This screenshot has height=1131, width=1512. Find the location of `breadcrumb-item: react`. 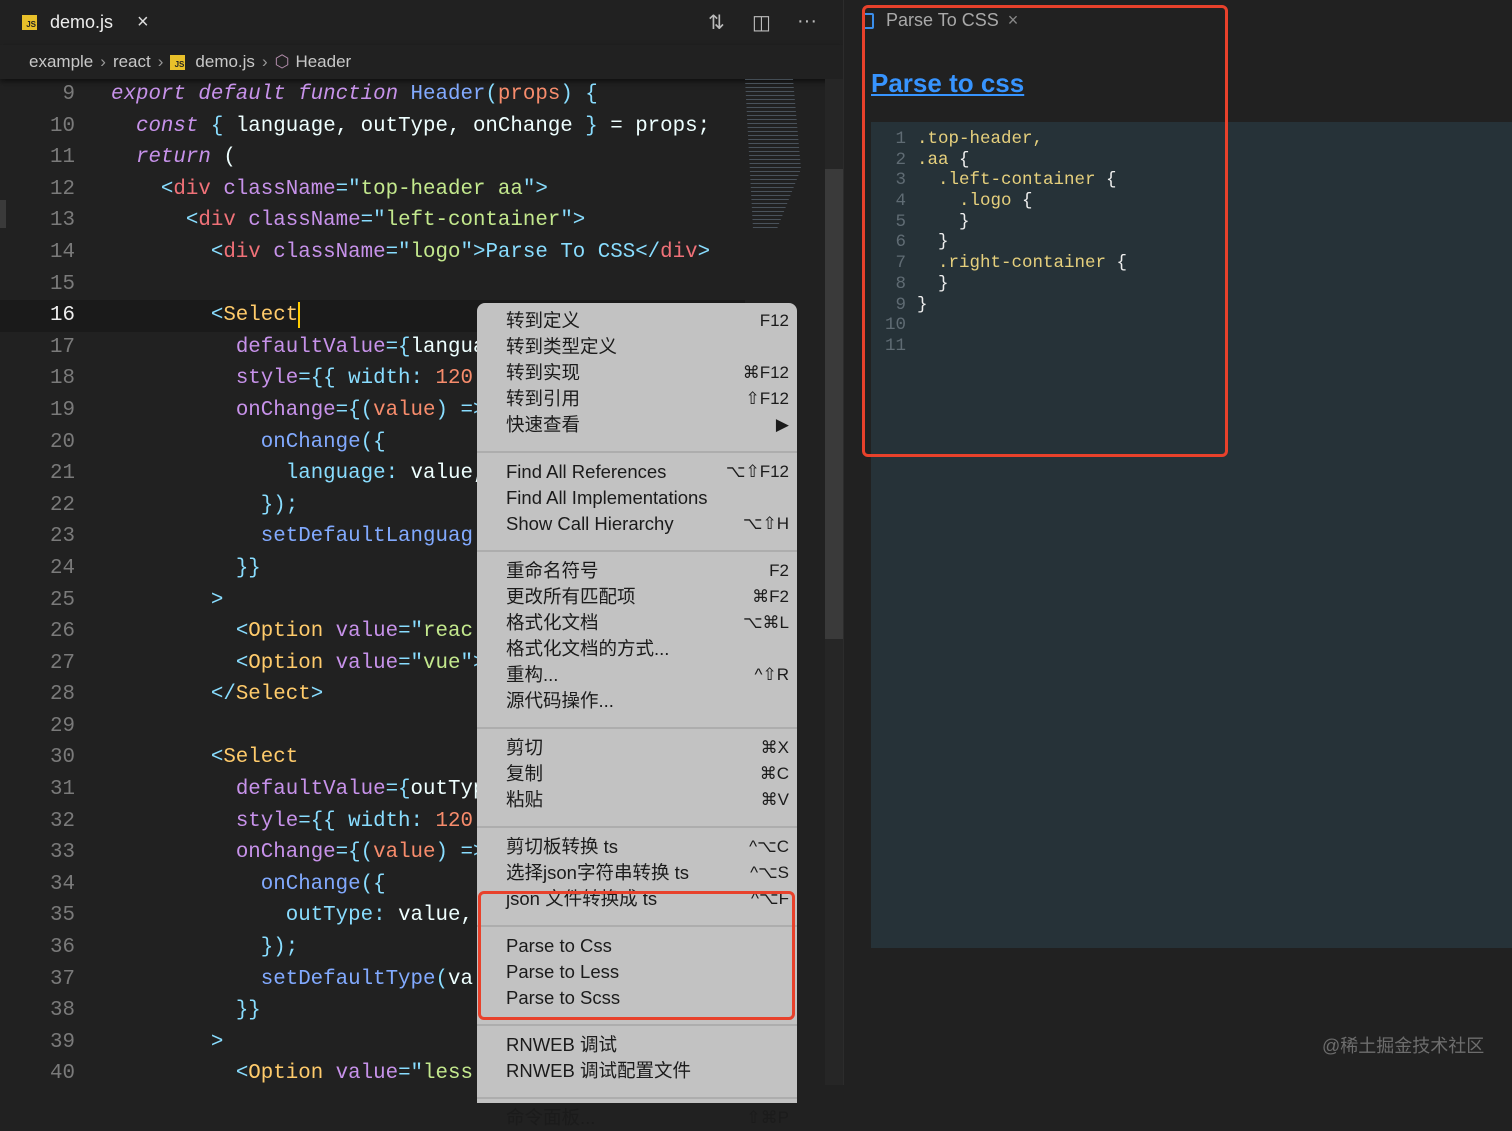

breadcrumb-item: react is located at coordinates (132, 62).